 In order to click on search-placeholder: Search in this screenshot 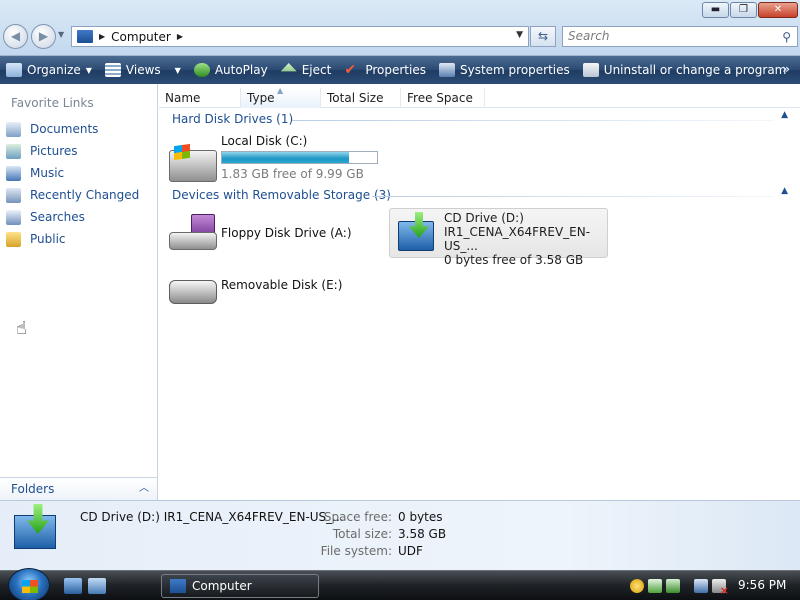, I will do `click(589, 36)`.